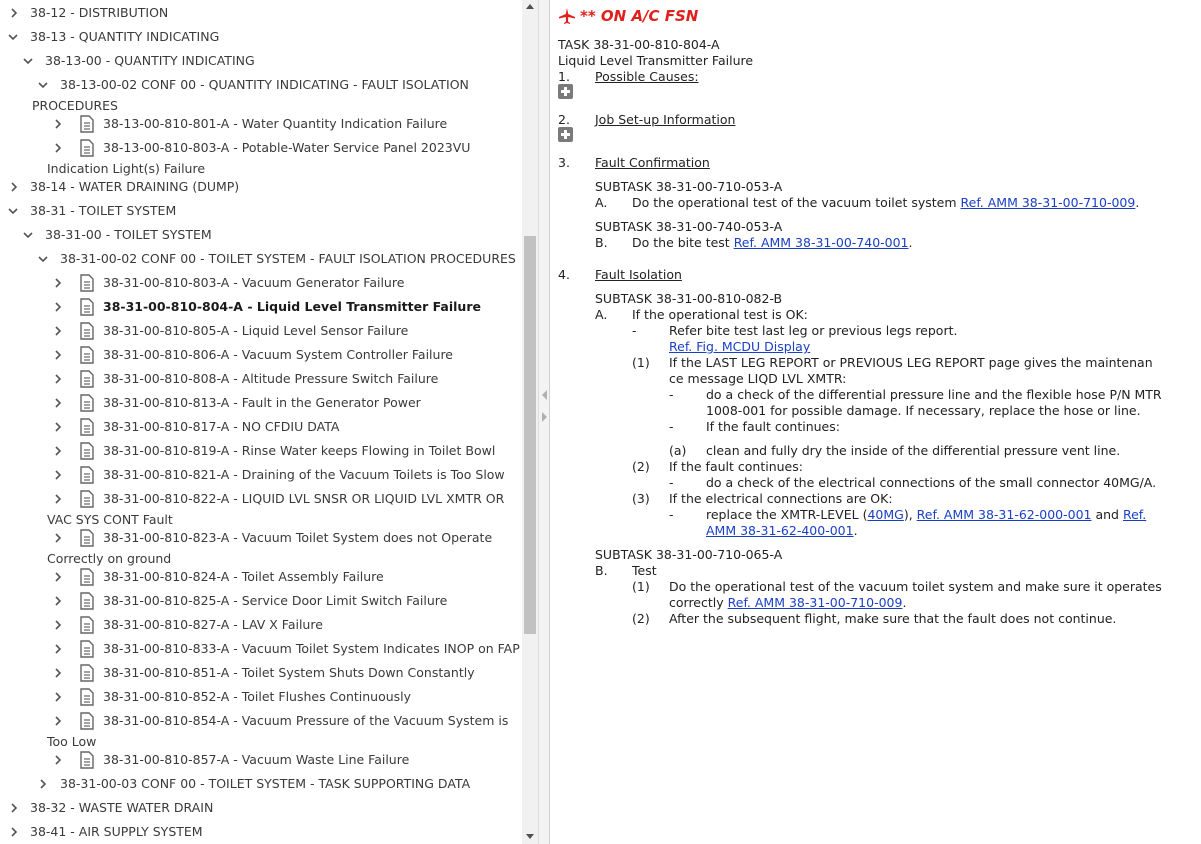 The width and height of the screenshot is (1201, 844). What do you see at coordinates (1004, 514) in the screenshot?
I see `ref-link: Ref. AMM 38-31-62-000-001` at bounding box center [1004, 514].